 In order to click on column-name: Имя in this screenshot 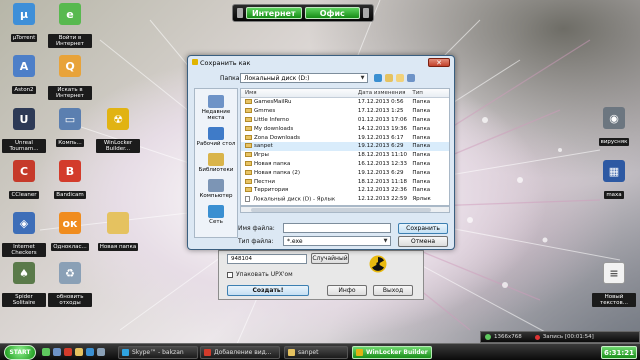, I will do `click(299, 93)`.